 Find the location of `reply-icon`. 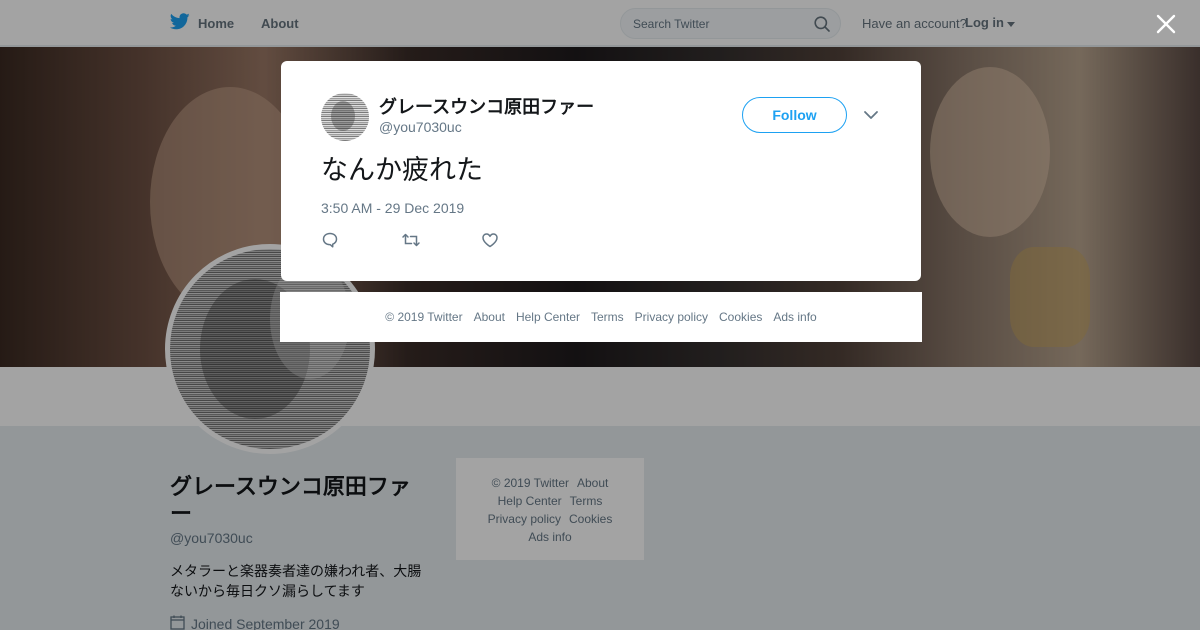

reply-icon is located at coordinates (361, 241).